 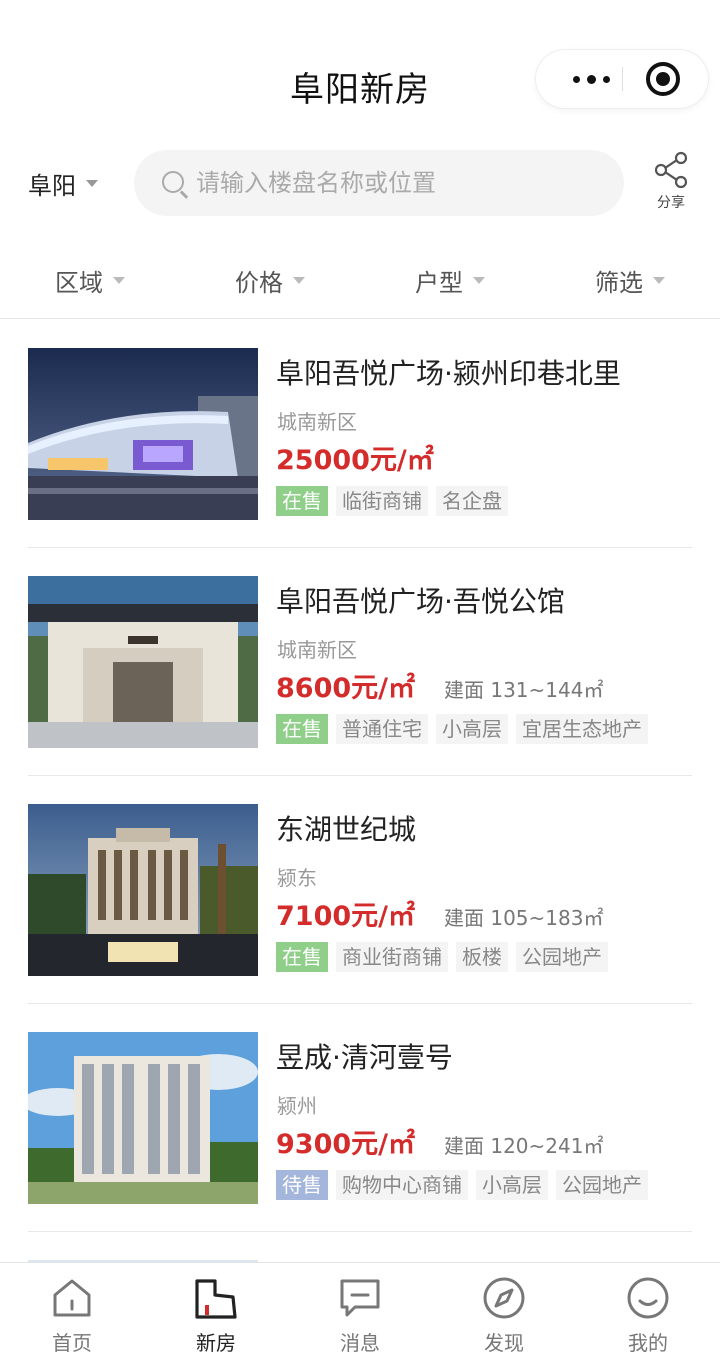 I want to click on status-badge: 待售, so click(x=302, y=1185).